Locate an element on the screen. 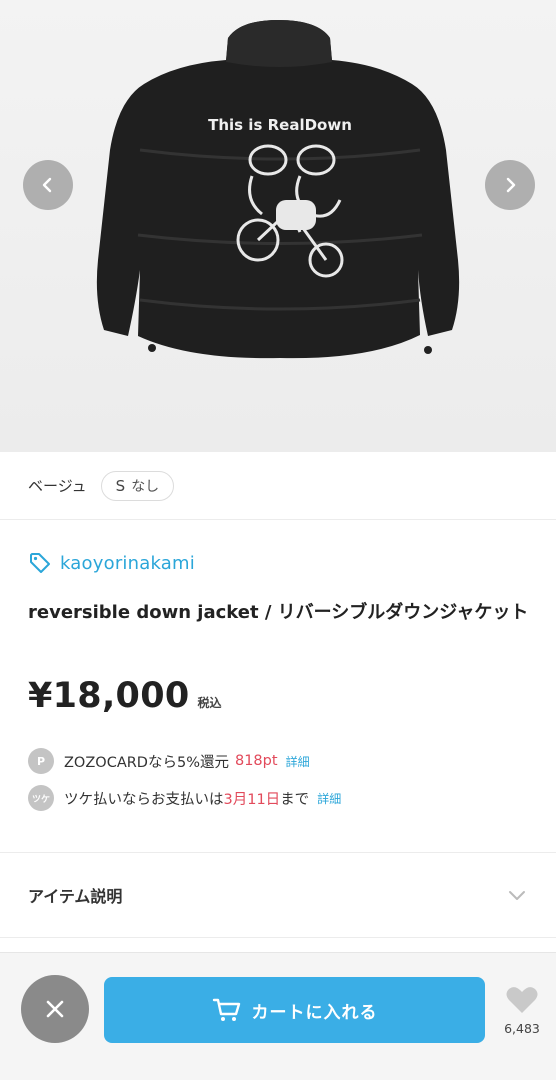 This screenshot has height=1080, width=556. brand-link: kaoyorinakami is located at coordinates (111, 563).